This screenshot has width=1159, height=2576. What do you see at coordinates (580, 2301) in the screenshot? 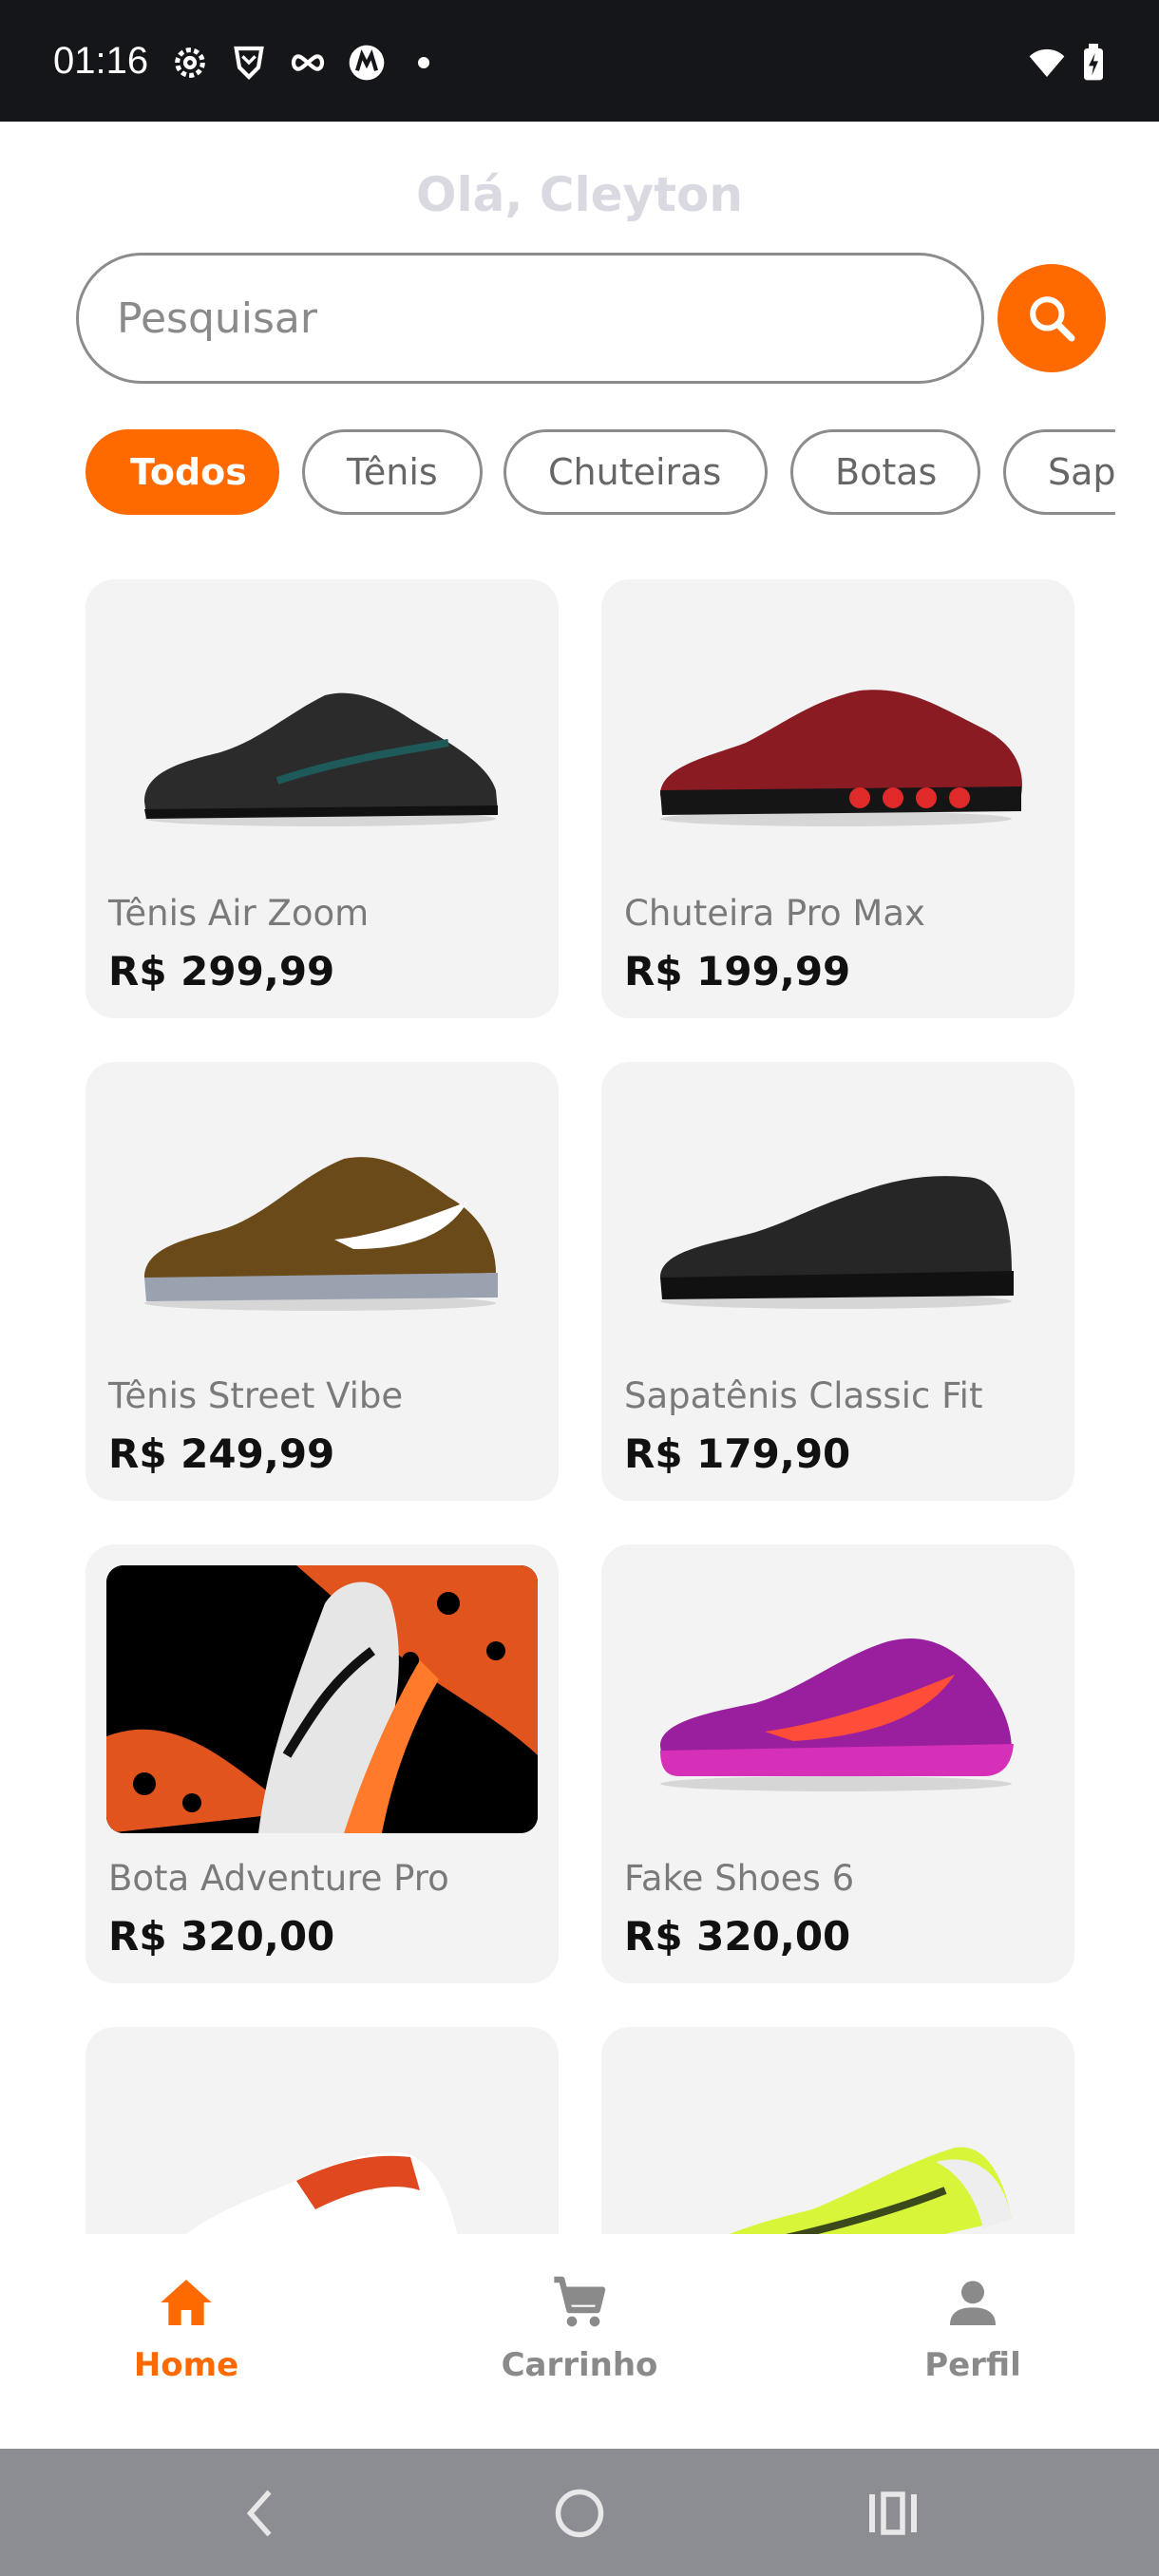
I see `cart-icon` at bounding box center [580, 2301].